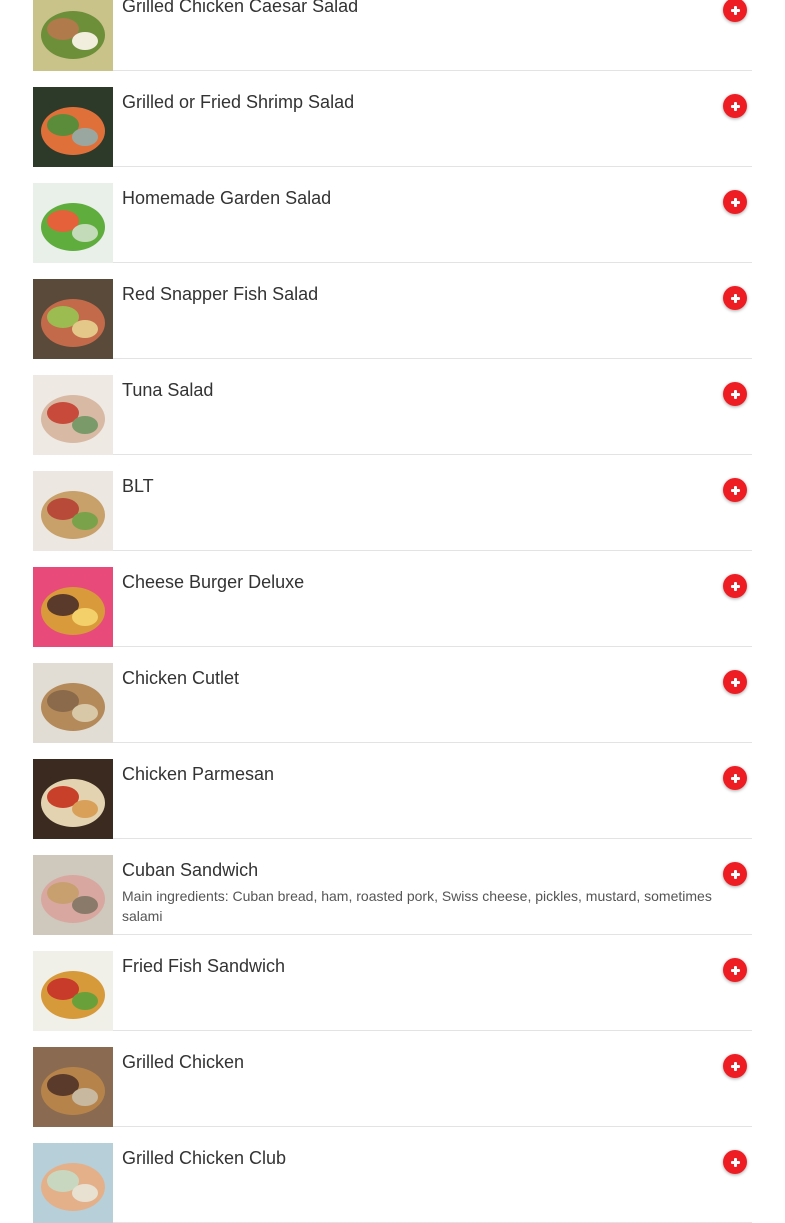 This screenshot has height=1223, width=785. What do you see at coordinates (183, 1062) in the screenshot?
I see `item-name: Grilled Chicken` at bounding box center [183, 1062].